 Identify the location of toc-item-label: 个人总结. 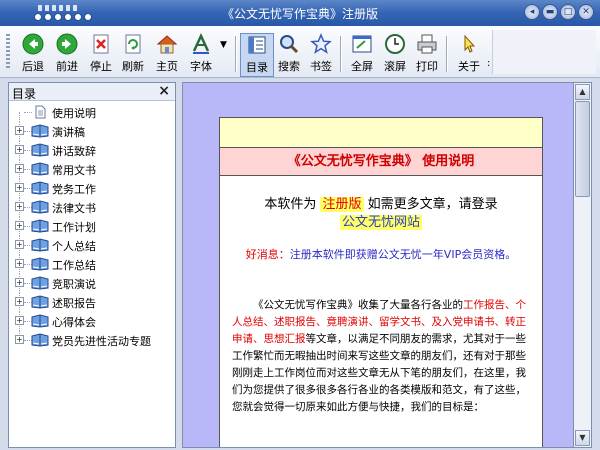
(74, 246).